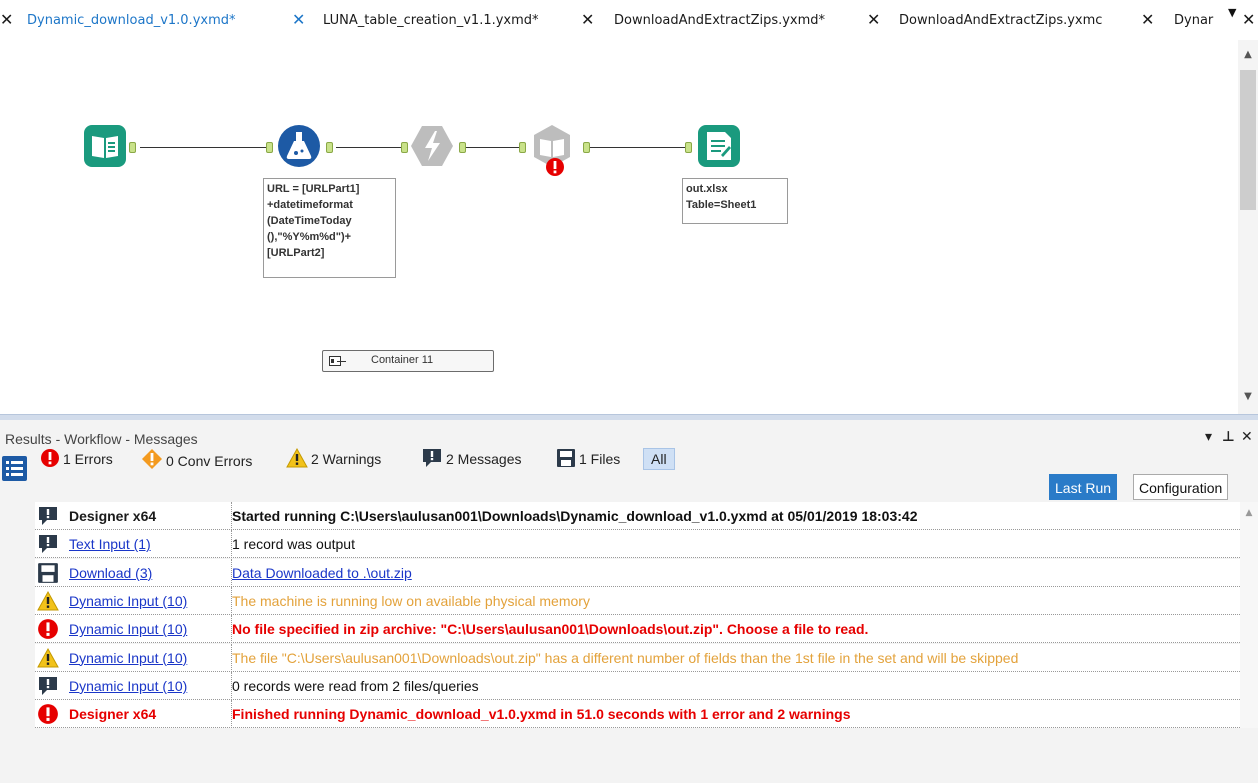  What do you see at coordinates (659, 459) in the screenshot?
I see `filter-all: All` at bounding box center [659, 459].